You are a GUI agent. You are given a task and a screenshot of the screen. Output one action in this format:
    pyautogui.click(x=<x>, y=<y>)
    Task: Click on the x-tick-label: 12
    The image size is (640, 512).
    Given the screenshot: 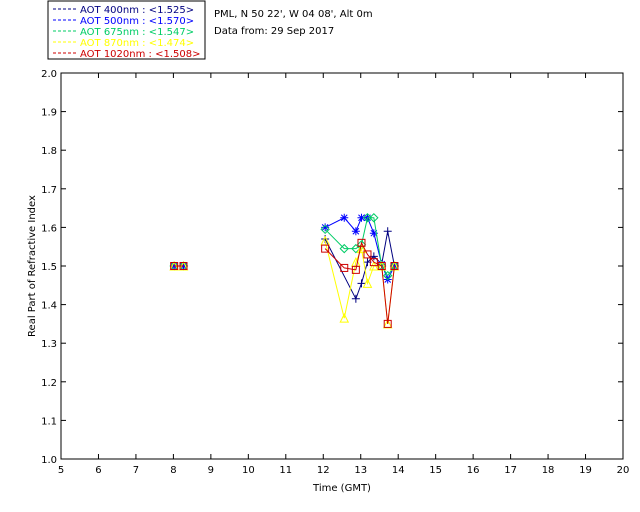 What is the action you would take?
    pyautogui.click(x=323, y=470)
    